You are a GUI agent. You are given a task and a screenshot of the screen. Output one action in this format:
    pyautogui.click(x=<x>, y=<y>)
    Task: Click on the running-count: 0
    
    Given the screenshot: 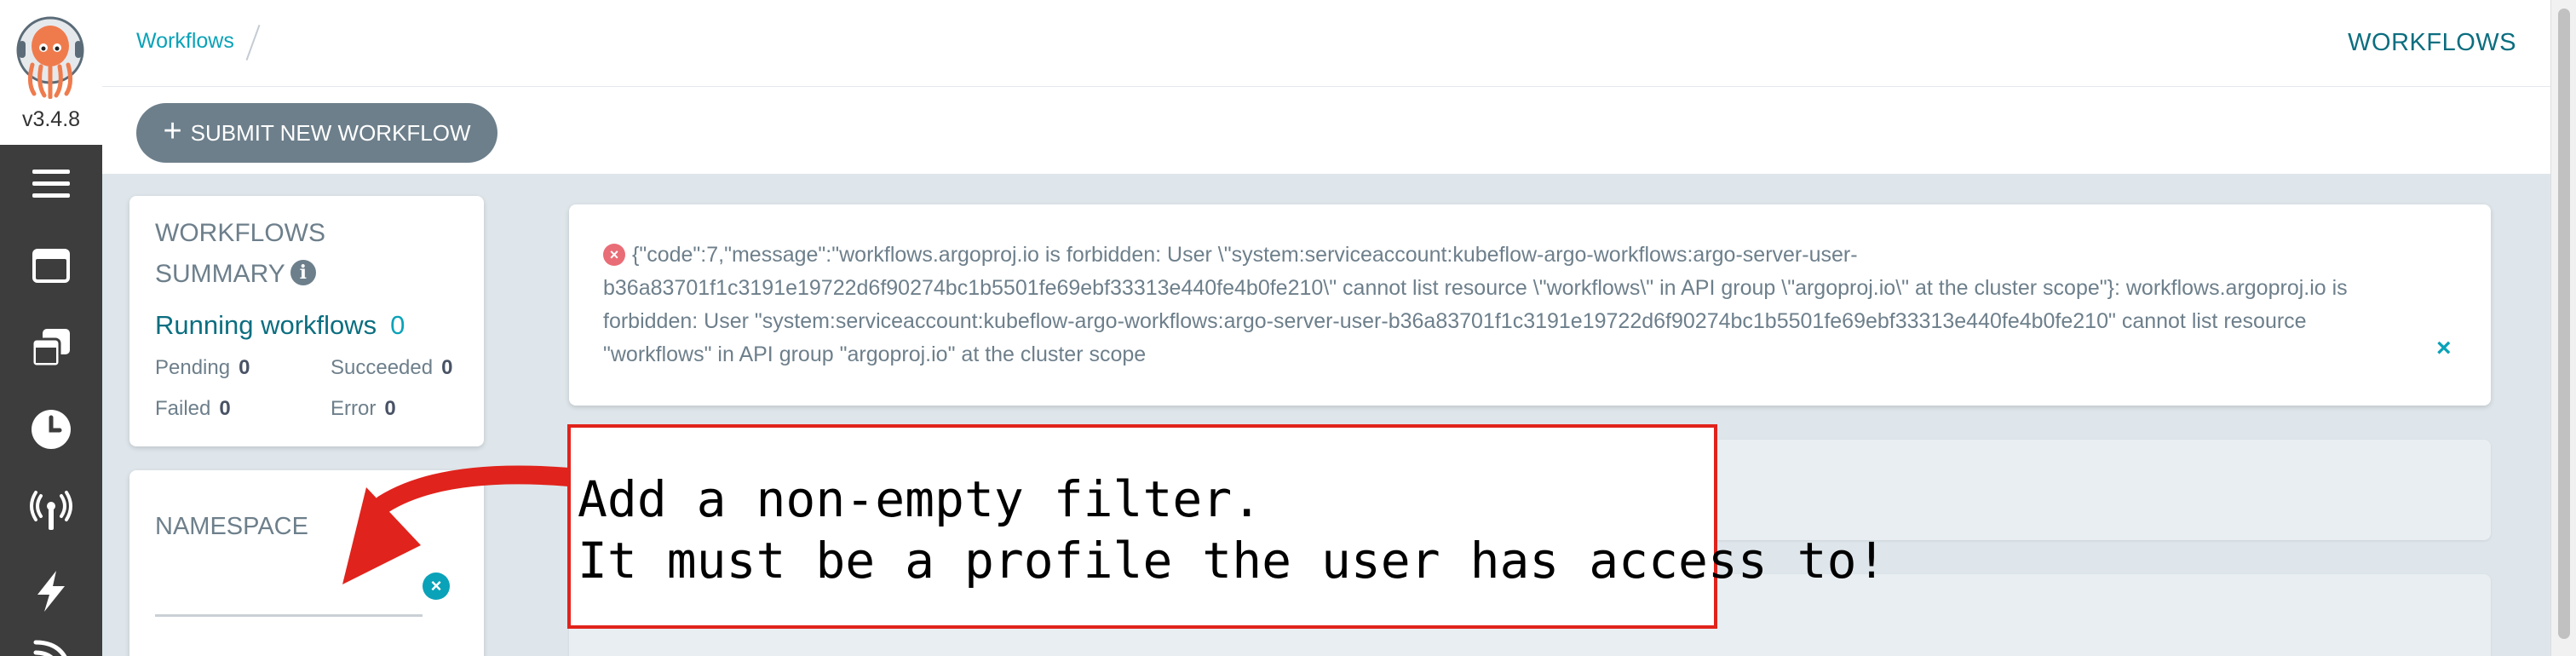 What is the action you would take?
    pyautogui.click(x=398, y=325)
    